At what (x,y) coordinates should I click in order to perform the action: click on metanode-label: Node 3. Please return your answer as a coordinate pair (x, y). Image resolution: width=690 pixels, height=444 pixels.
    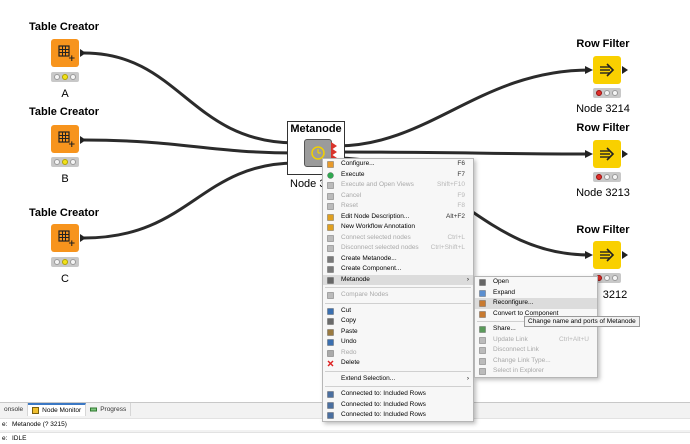
    Looking at the image, I should click on (307, 184).